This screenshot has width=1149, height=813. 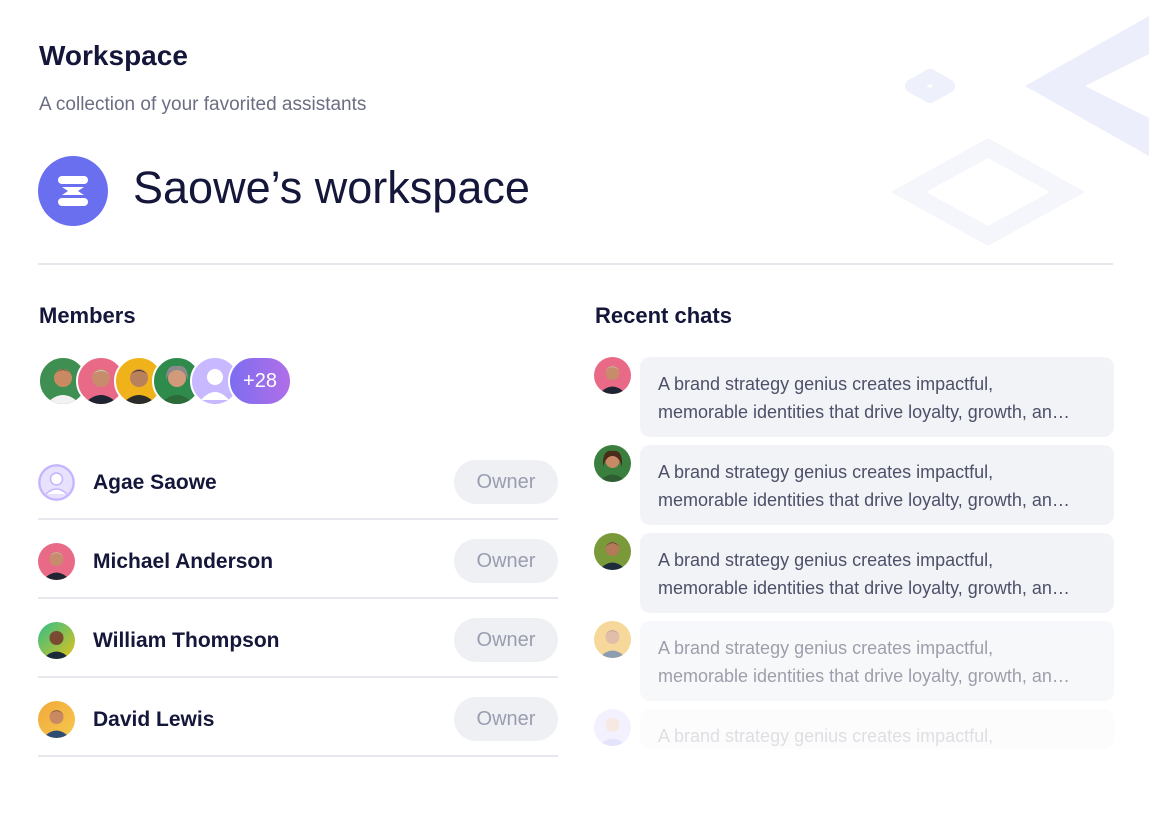 I want to click on workspace-name: Saowe’s workspace, so click(x=331, y=187).